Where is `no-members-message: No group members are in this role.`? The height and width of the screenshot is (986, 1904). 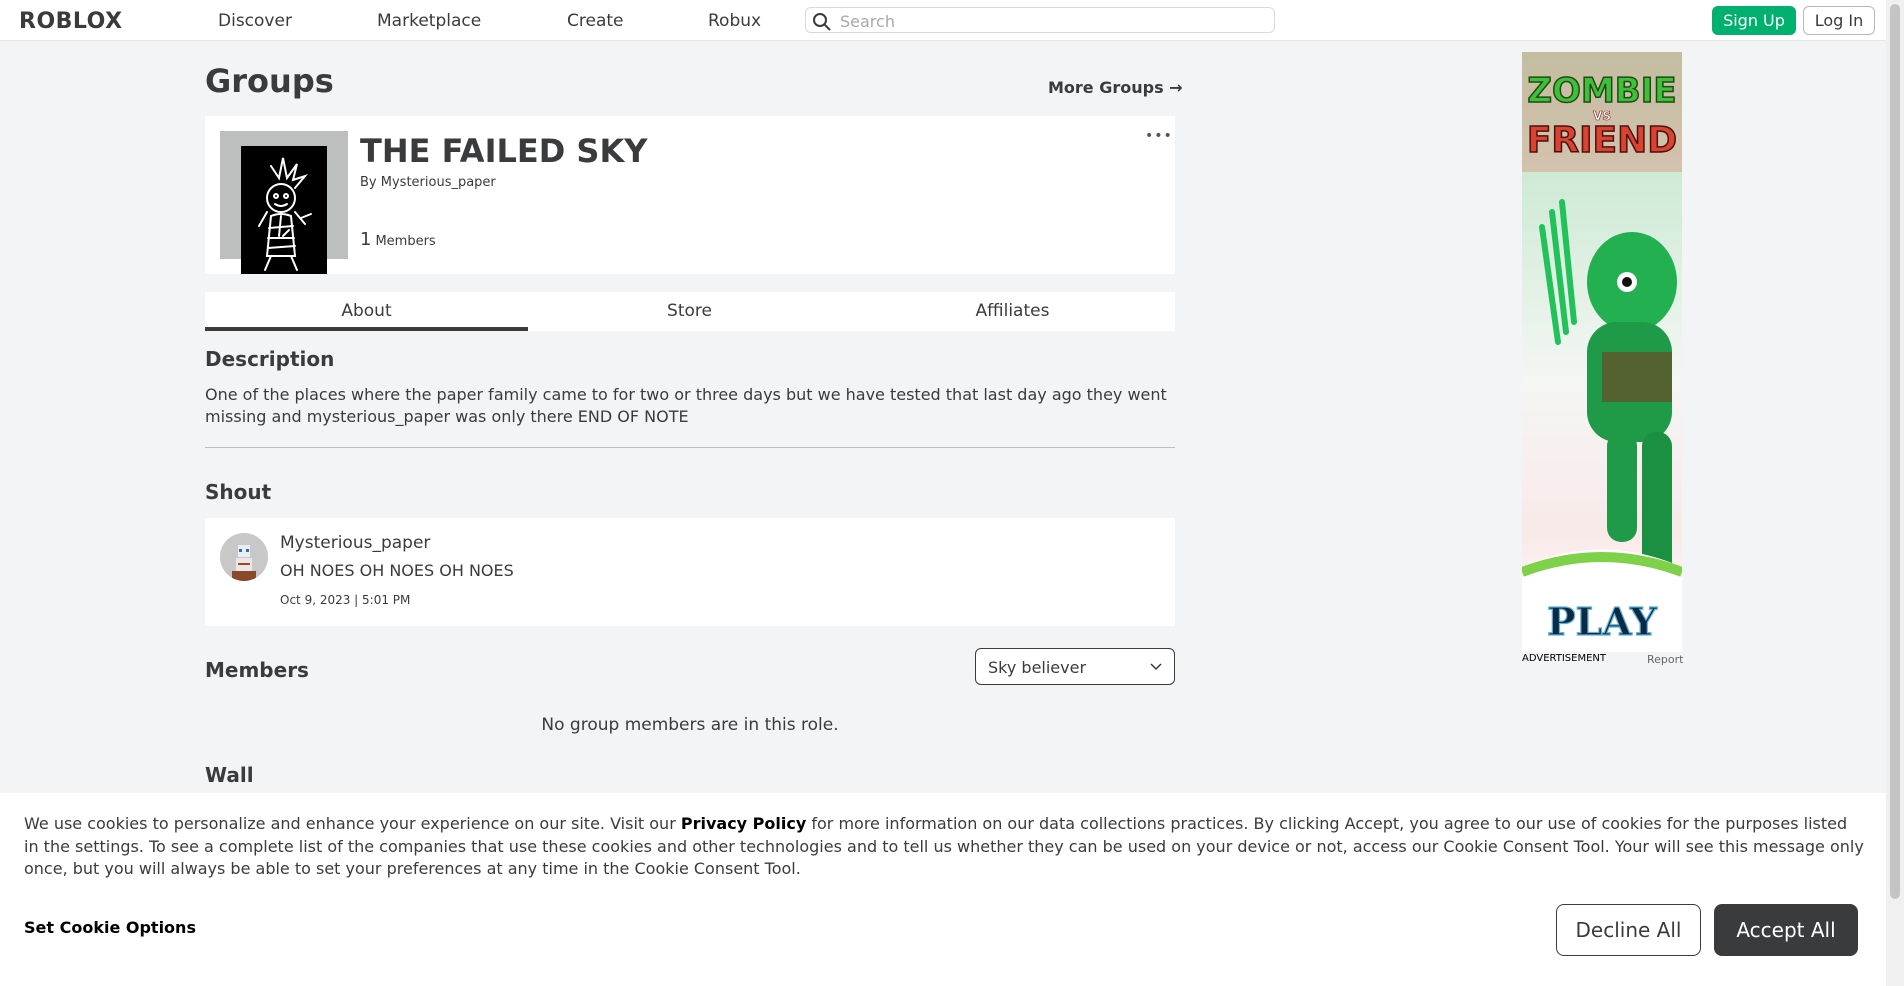
no-members-message: No group members are in this role. is located at coordinates (690, 725).